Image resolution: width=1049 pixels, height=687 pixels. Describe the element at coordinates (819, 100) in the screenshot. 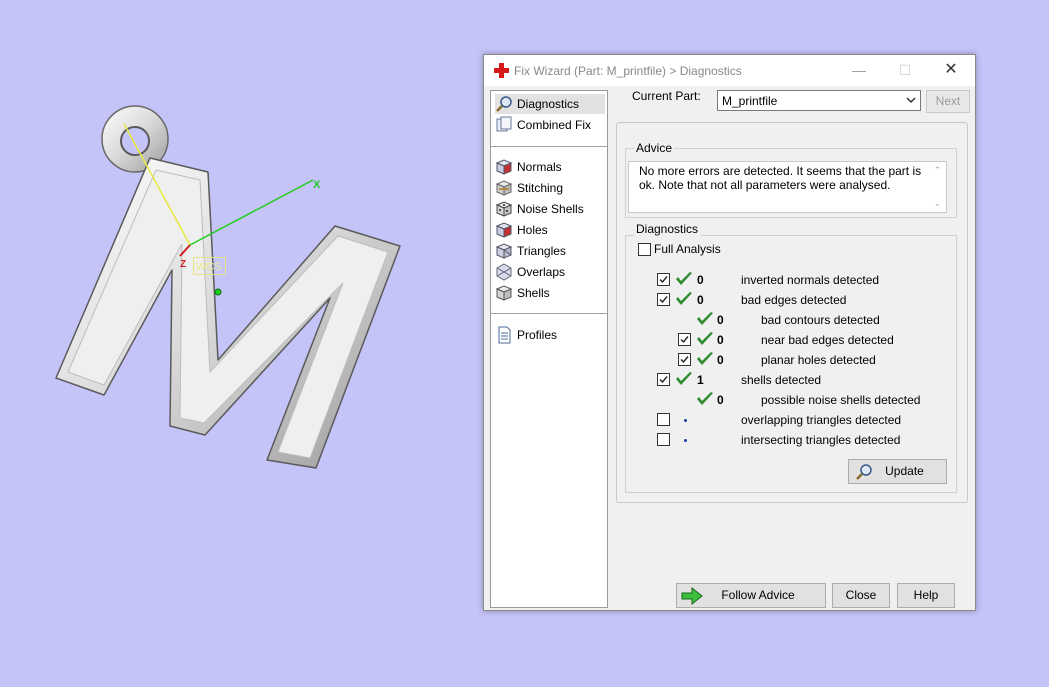

I see `current-part-dropdown: M_printfile` at that location.